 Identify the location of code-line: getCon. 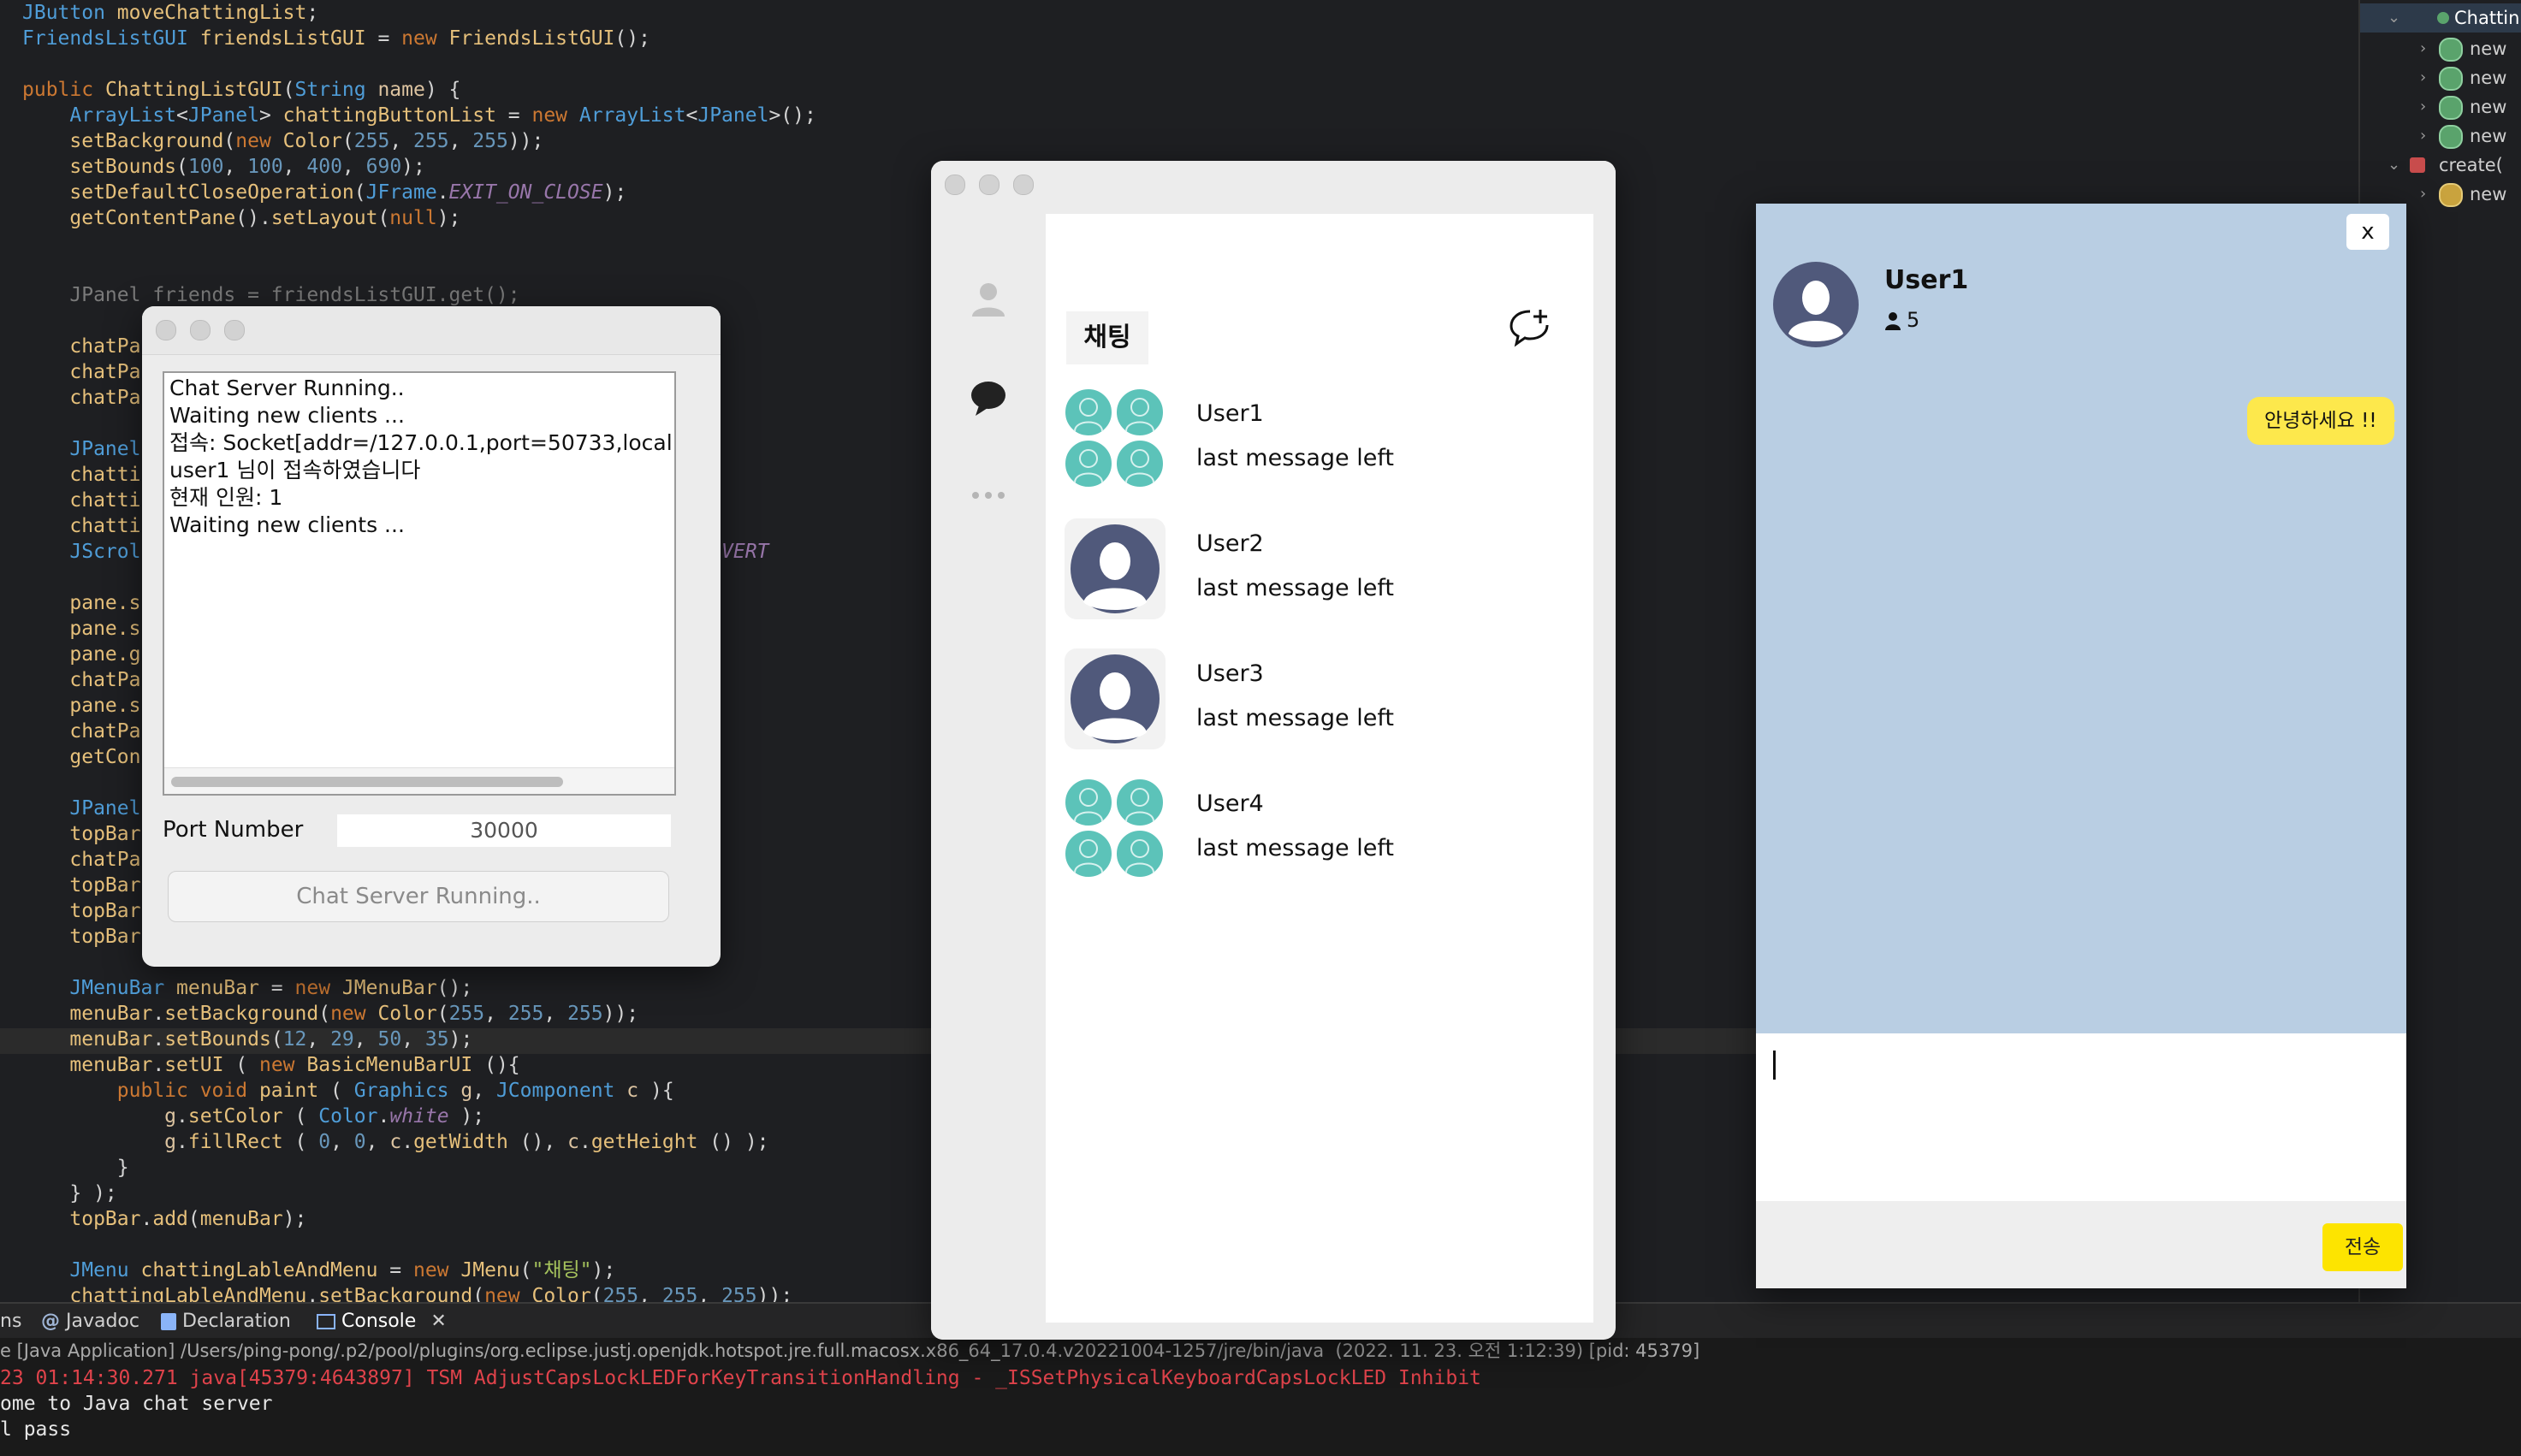
(81, 757).